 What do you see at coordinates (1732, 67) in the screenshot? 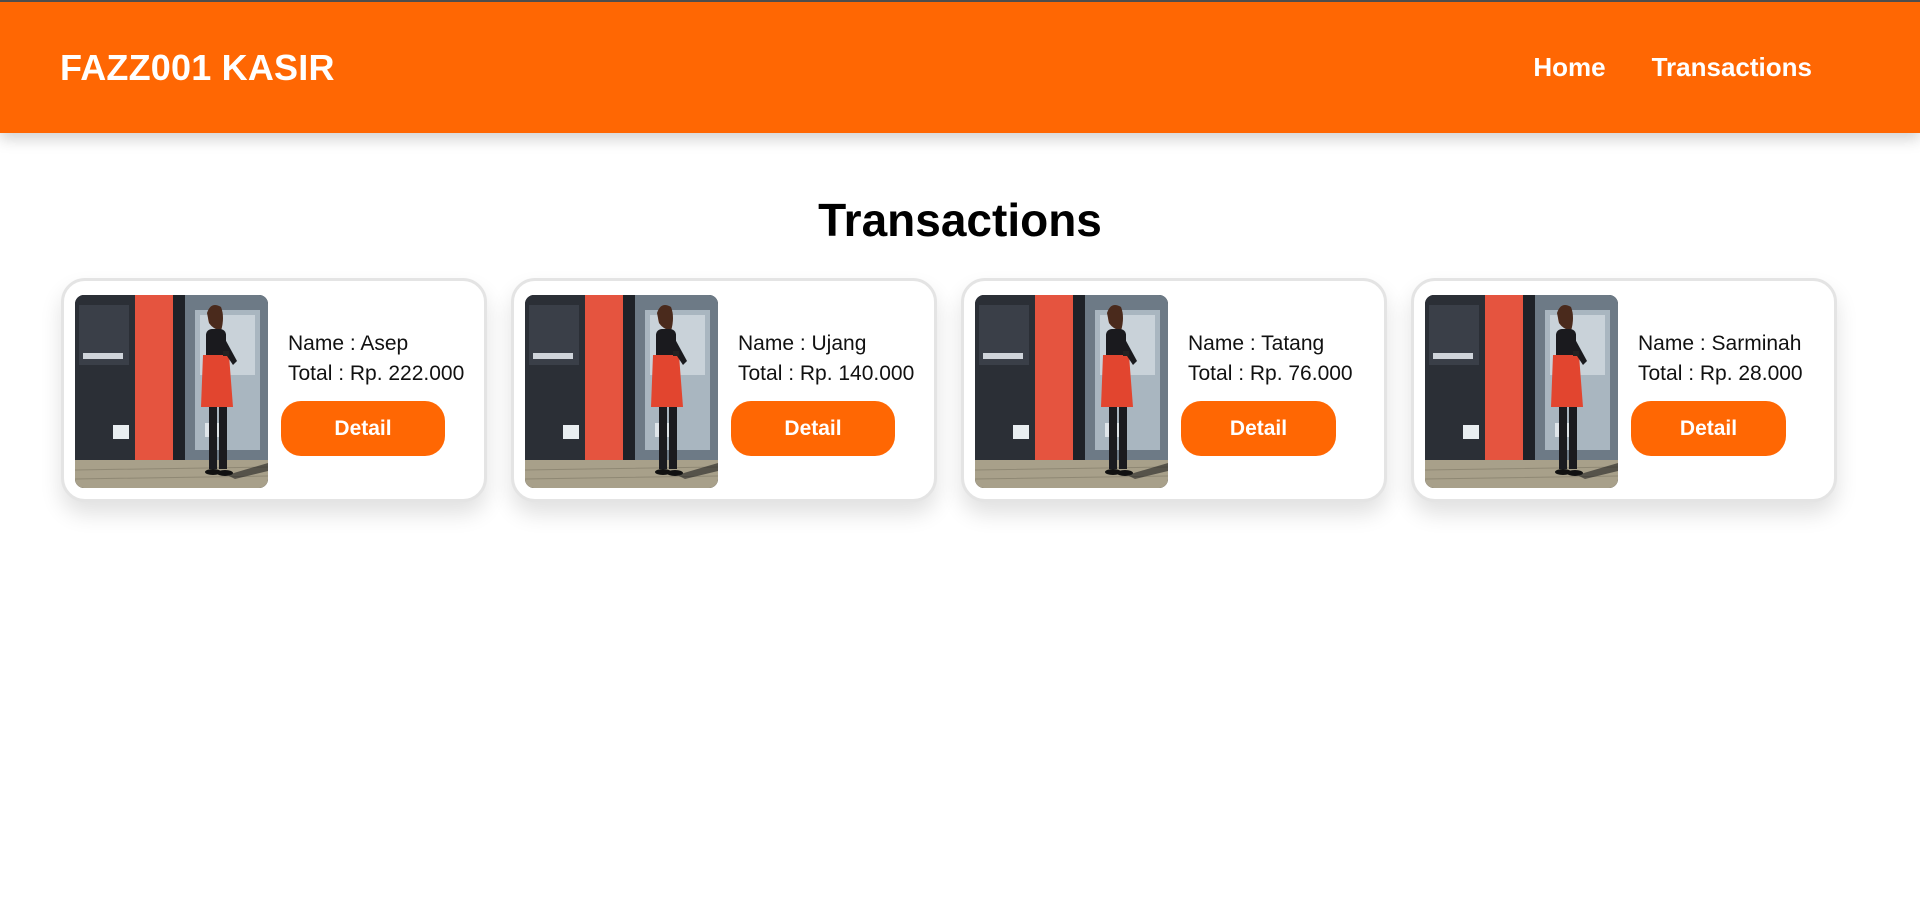
I see `nav-transactions-link: Transactions` at bounding box center [1732, 67].